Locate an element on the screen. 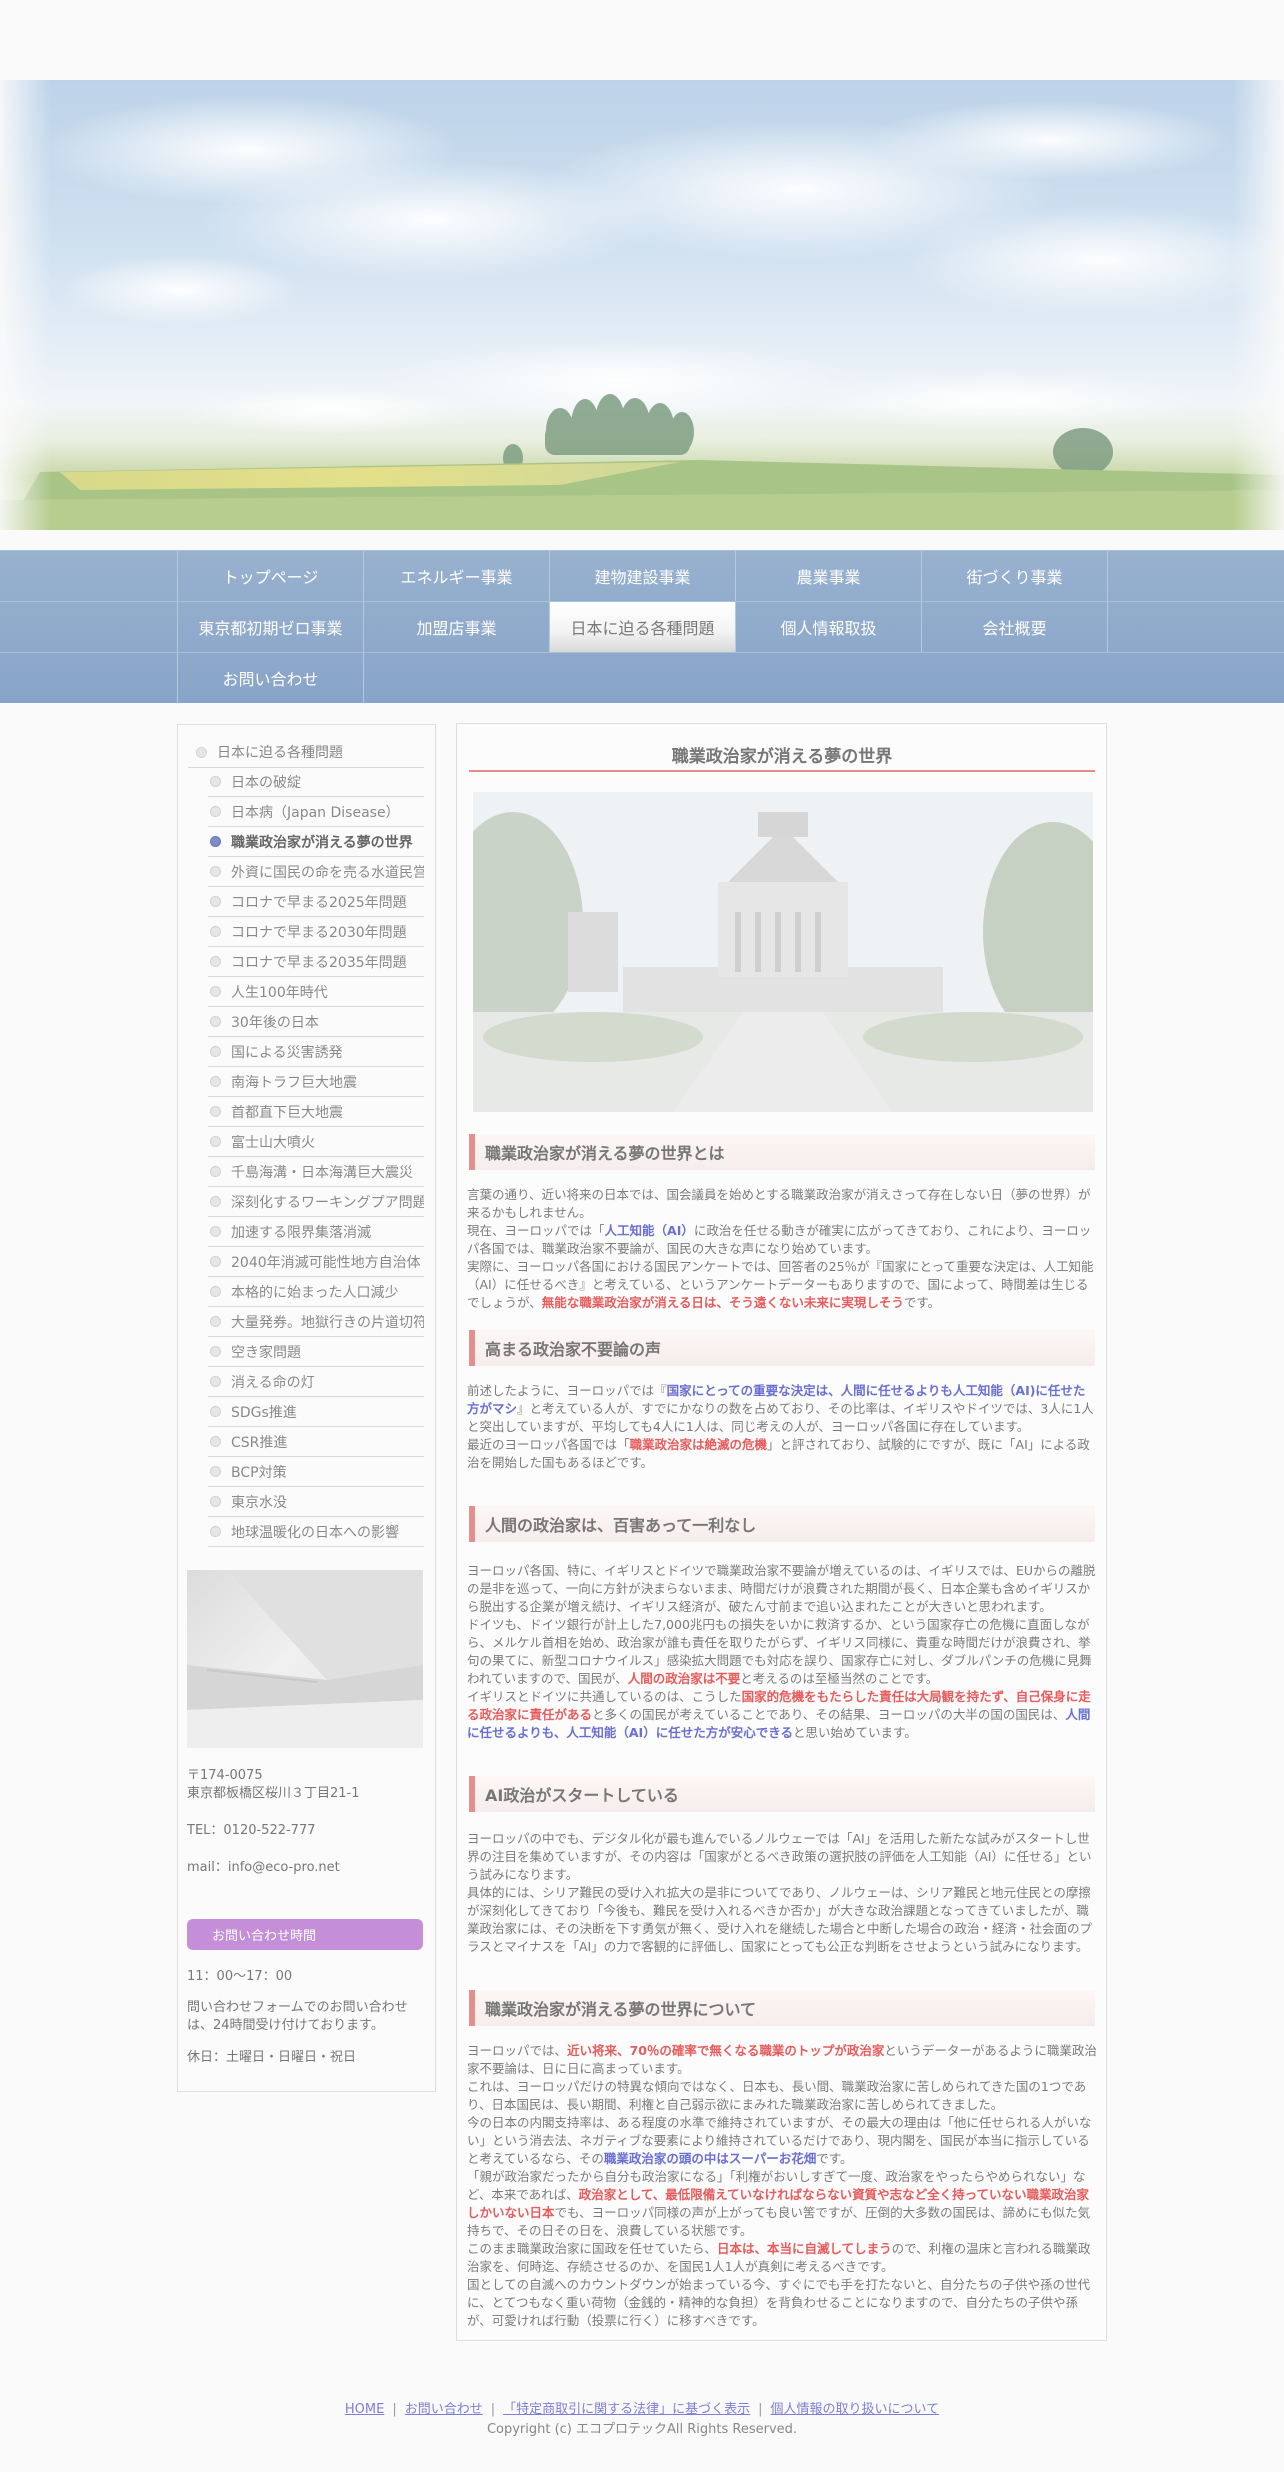 This screenshot has width=1284, height=2472. text-span: 現在、ヨーロッパでは「 is located at coordinates (536, 1230).